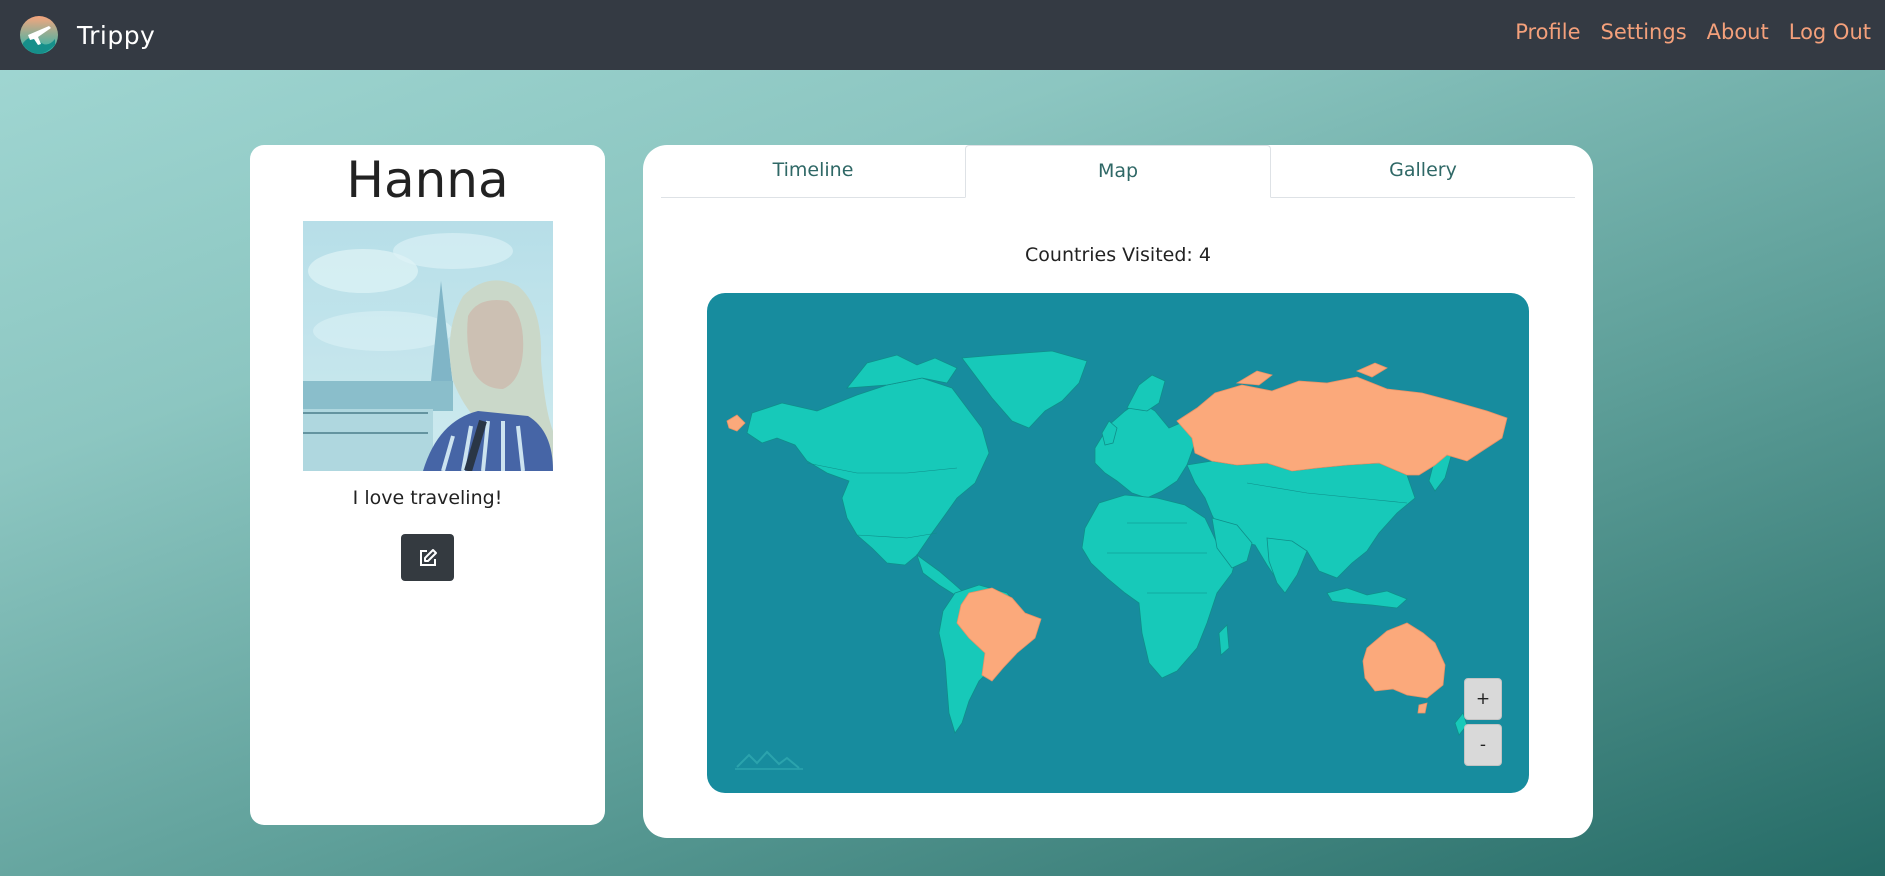  I want to click on profile-tabs: Timeline Map Gallery, so click(1118, 171).